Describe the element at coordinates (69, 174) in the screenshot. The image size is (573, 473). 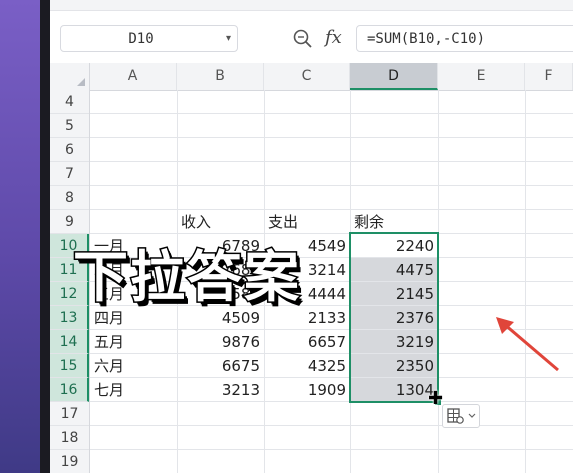
I see `row-header: 7` at that location.